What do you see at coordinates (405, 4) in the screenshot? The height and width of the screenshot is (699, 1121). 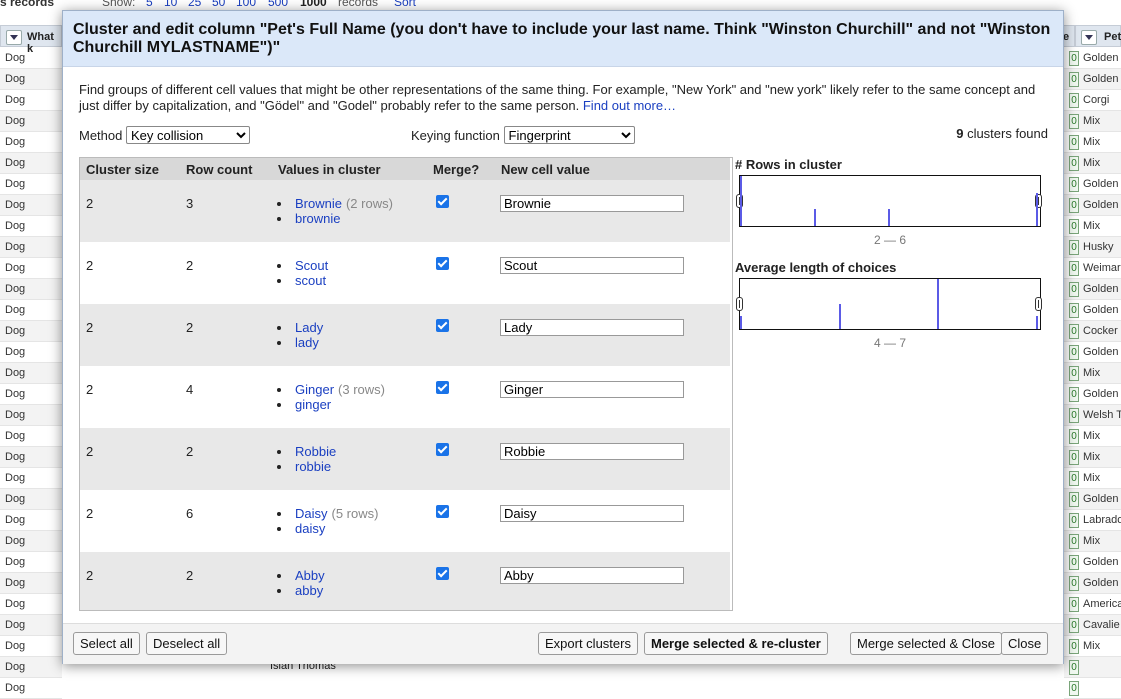 I see `sort-menu: Sort` at bounding box center [405, 4].